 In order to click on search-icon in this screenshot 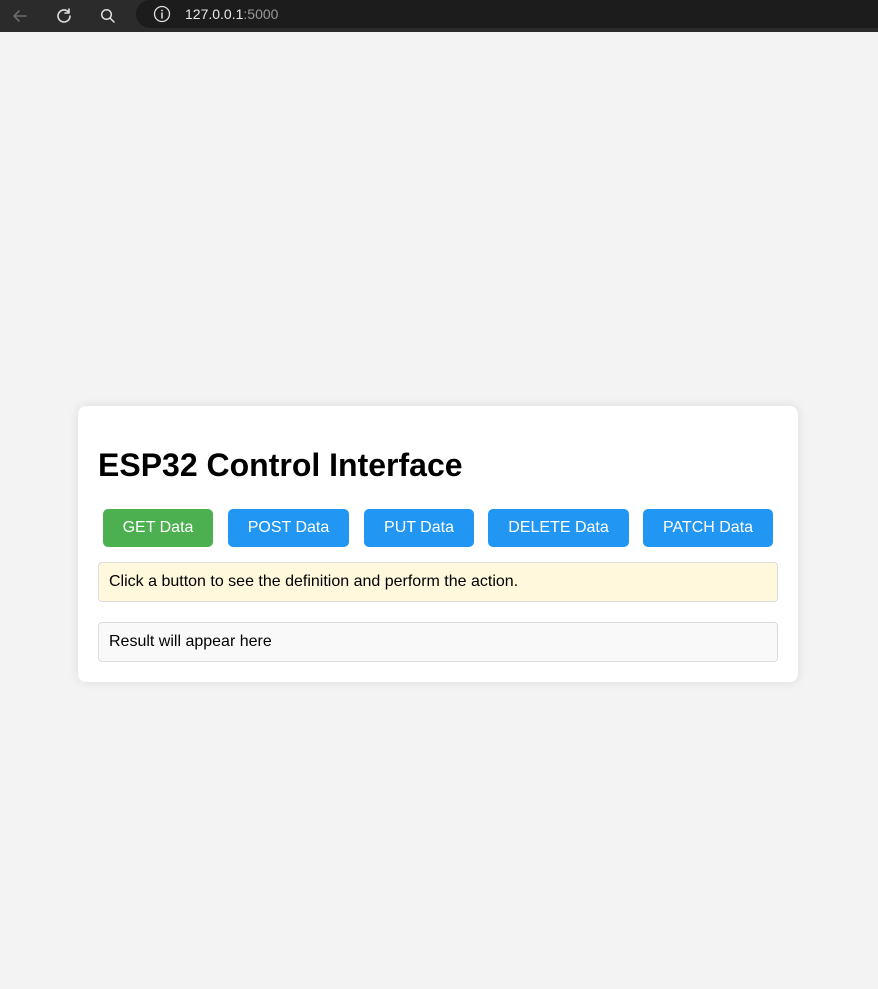, I will do `click(108, 16)`.